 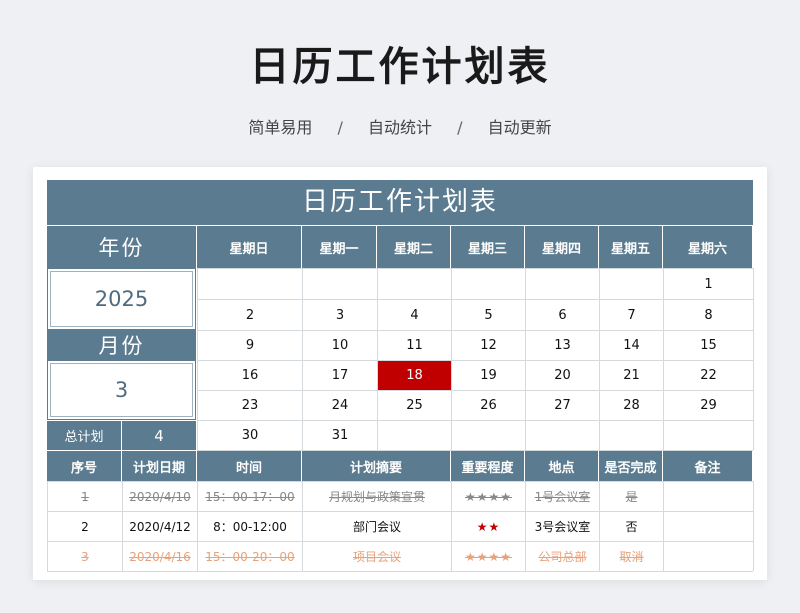 What do you see at coordinates (250, 315) in the screenshot?
I see `calendar-day: 2` at bounding box center [250, 315].